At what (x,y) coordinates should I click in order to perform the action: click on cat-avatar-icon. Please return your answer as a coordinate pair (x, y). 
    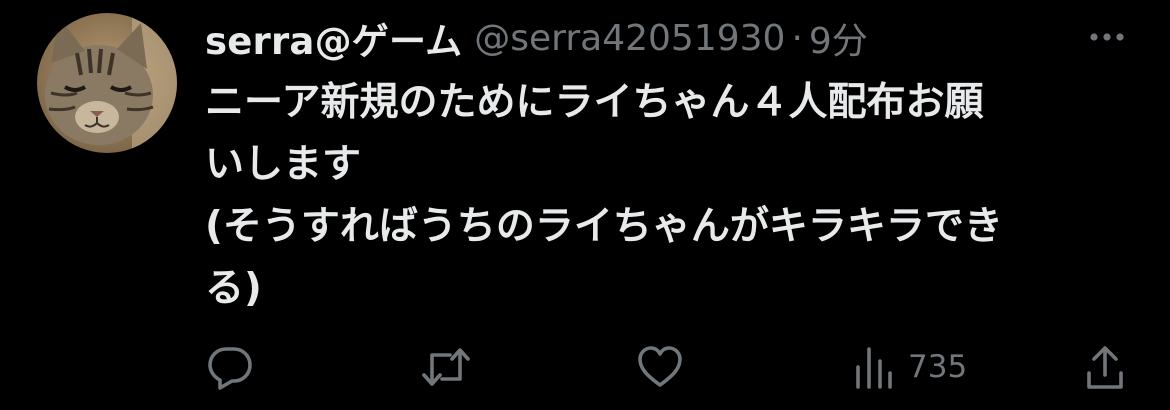
    Looking at the image, I should click on (107, 83).